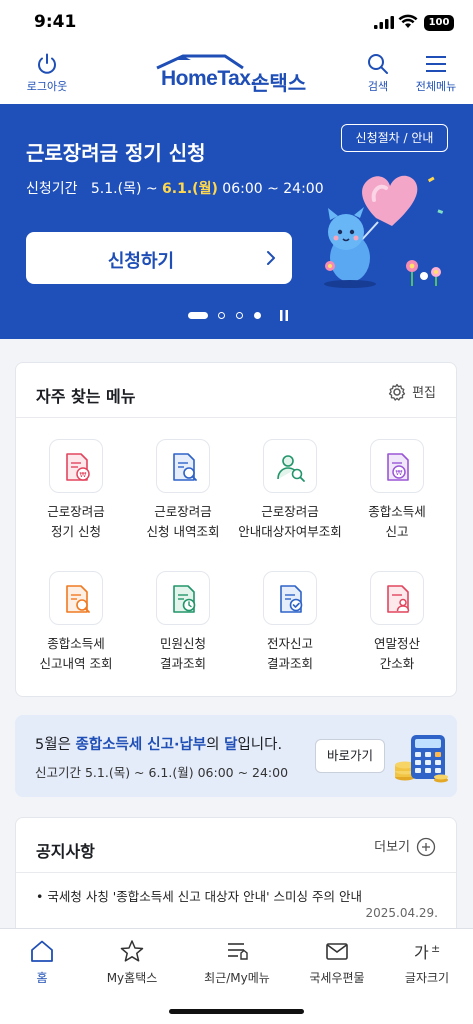 This screenshot has height=1024, width=473. I want to click on period-end: 6.1.(월), so click(190, 189).